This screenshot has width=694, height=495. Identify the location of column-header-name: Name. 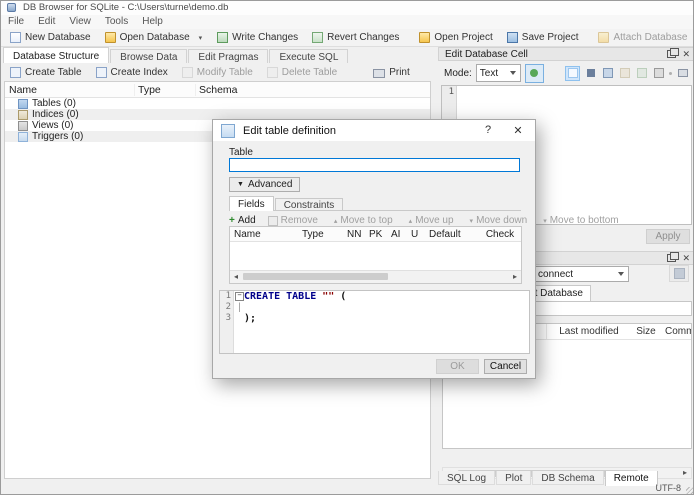
(70, 89).